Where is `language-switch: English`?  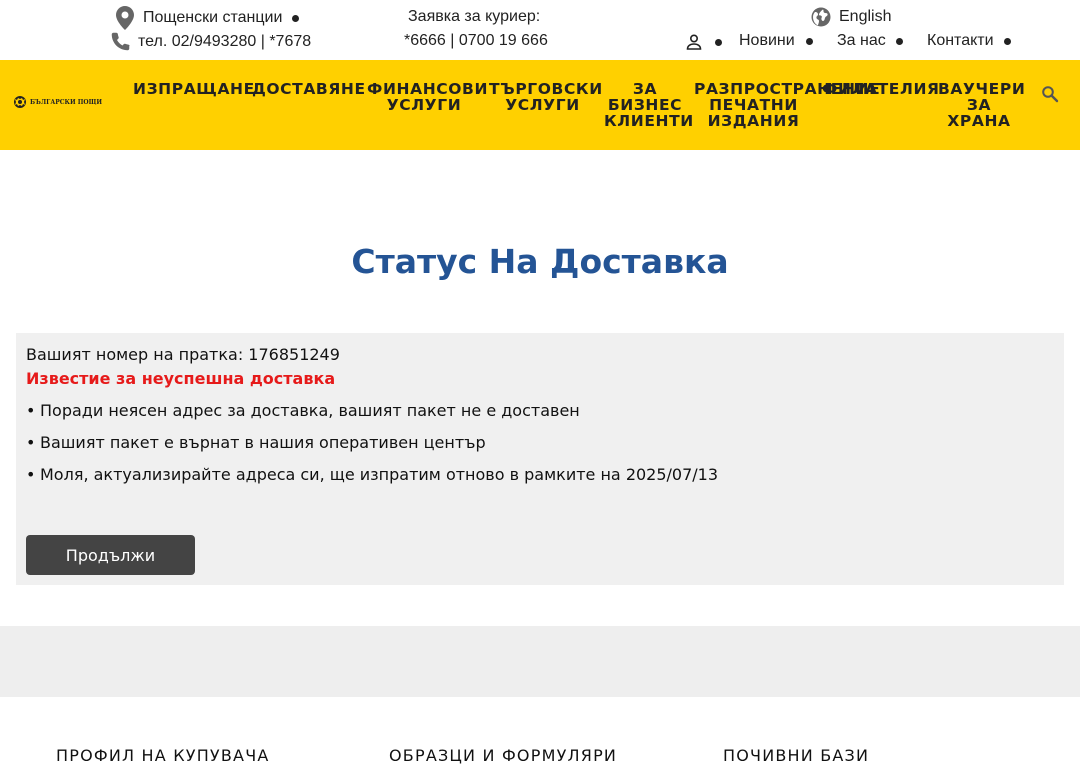
language-switch: English is located at coordinates (851, 17).